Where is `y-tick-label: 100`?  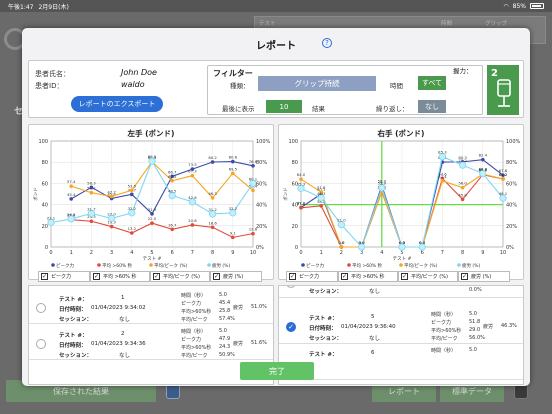
y-tick-label: 100 is located at coordinates (43, 142).